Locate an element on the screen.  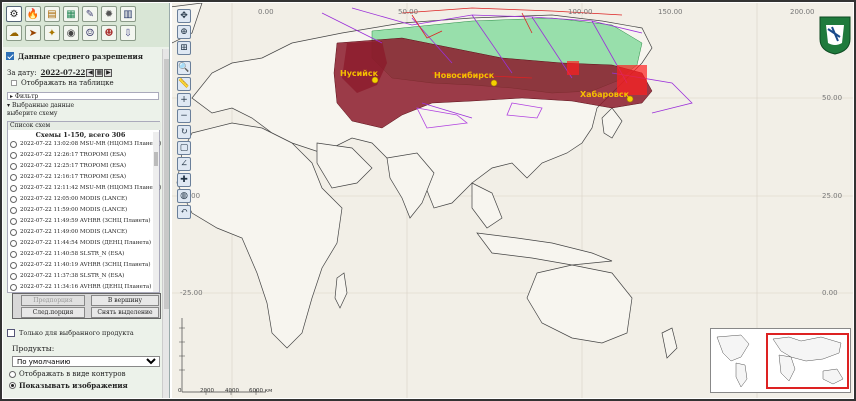
list-item: 2022-07-22 12:25:17 TROPOMI (ESA) is located at coordinates (68, 166).